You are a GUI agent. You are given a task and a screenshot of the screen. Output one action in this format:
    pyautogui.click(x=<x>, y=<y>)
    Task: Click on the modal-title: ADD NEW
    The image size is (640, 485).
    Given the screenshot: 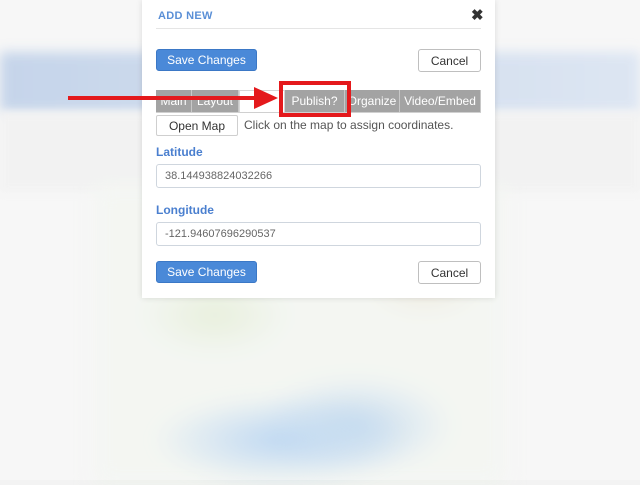 What is the action you would take?
    pyautogui.click(x=185, y=16)
    